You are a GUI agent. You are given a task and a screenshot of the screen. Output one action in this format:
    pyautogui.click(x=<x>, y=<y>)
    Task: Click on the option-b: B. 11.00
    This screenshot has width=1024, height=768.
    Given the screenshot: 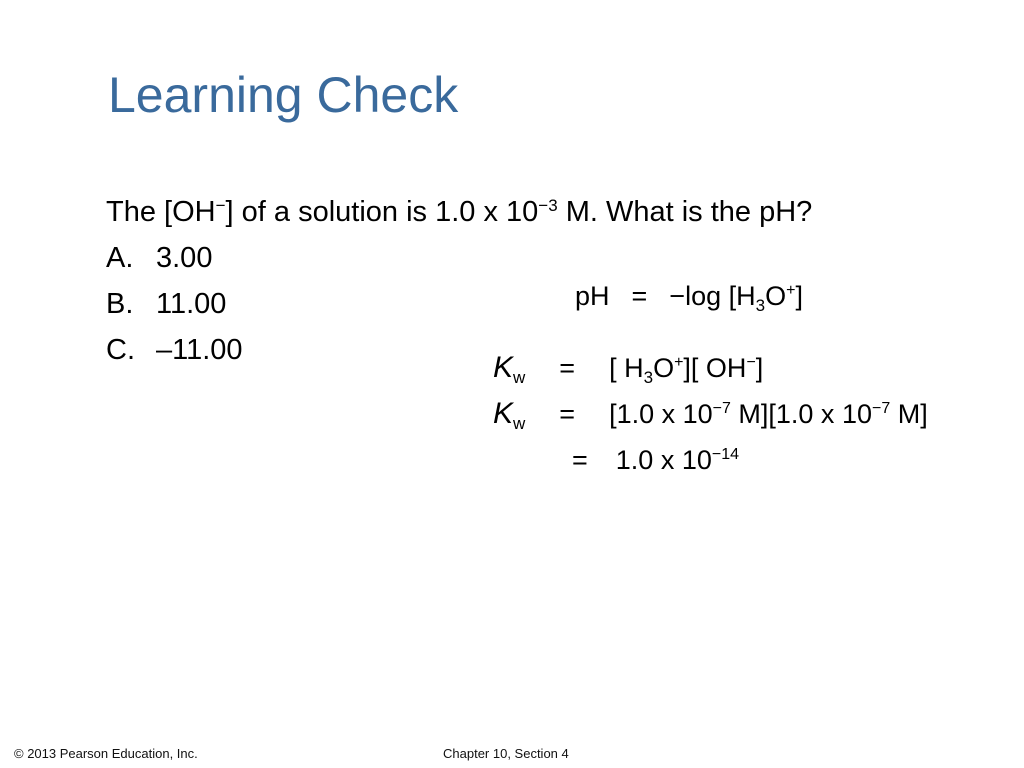 What is the action you would take?
    pyautogui.click(x=166, y=304)
    